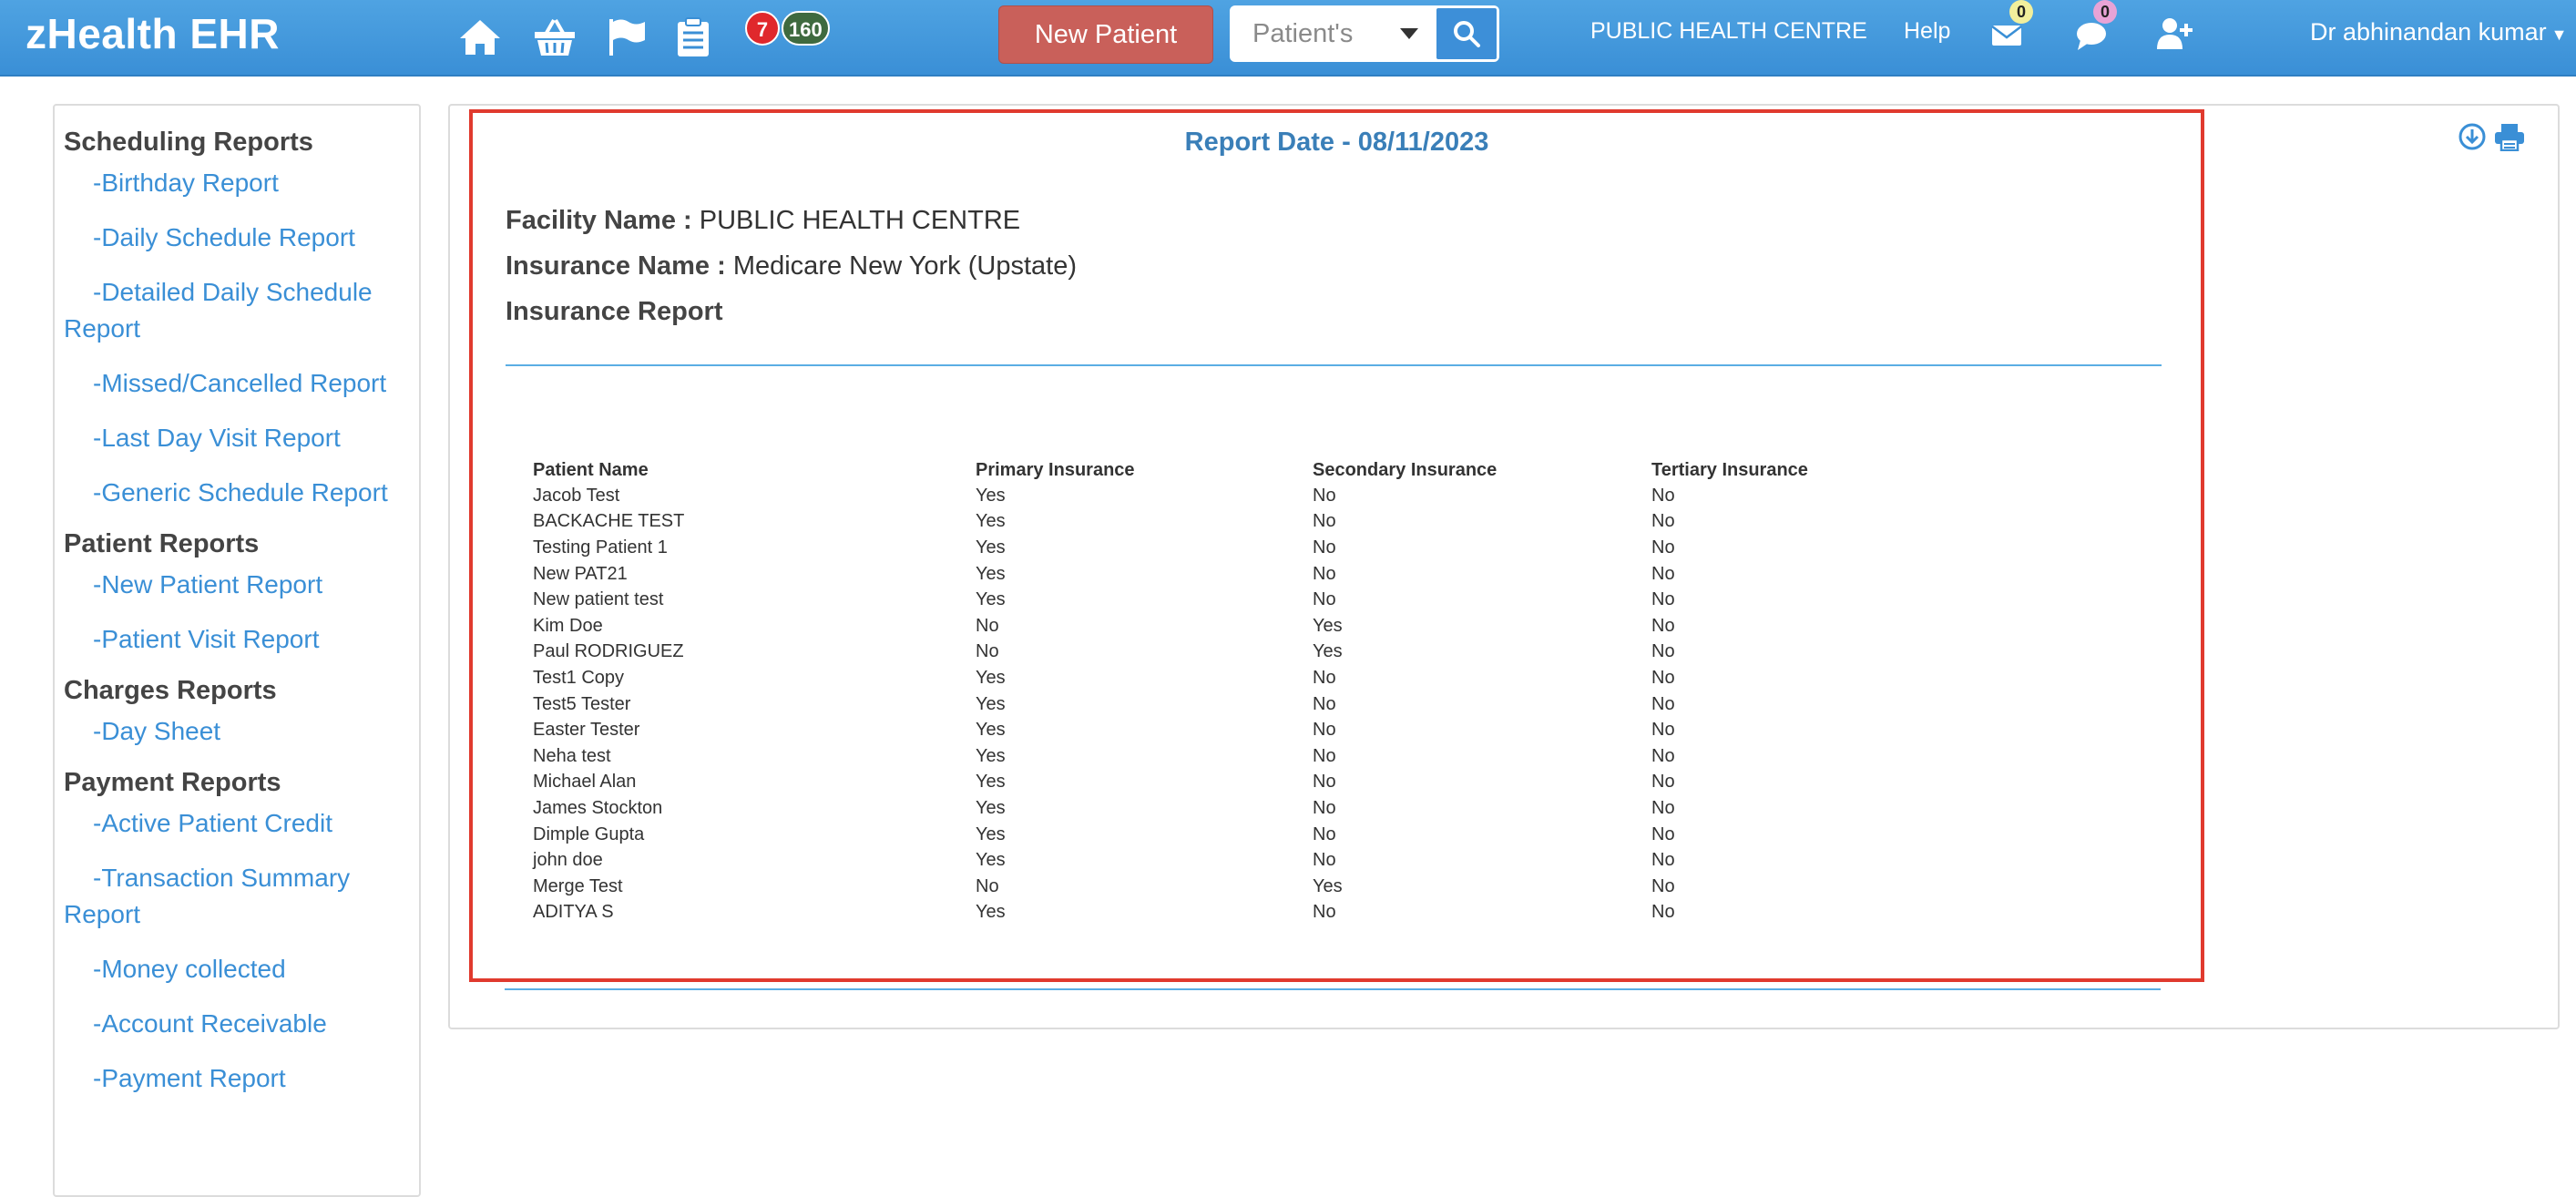 This screenshot has height=1197, width=2576. What do you see at coordinates (236, 639) in the screenshot?
I see `sidebar-item-patient-visit-report: -Patient Visit Report` at bounding box center [236, 639].